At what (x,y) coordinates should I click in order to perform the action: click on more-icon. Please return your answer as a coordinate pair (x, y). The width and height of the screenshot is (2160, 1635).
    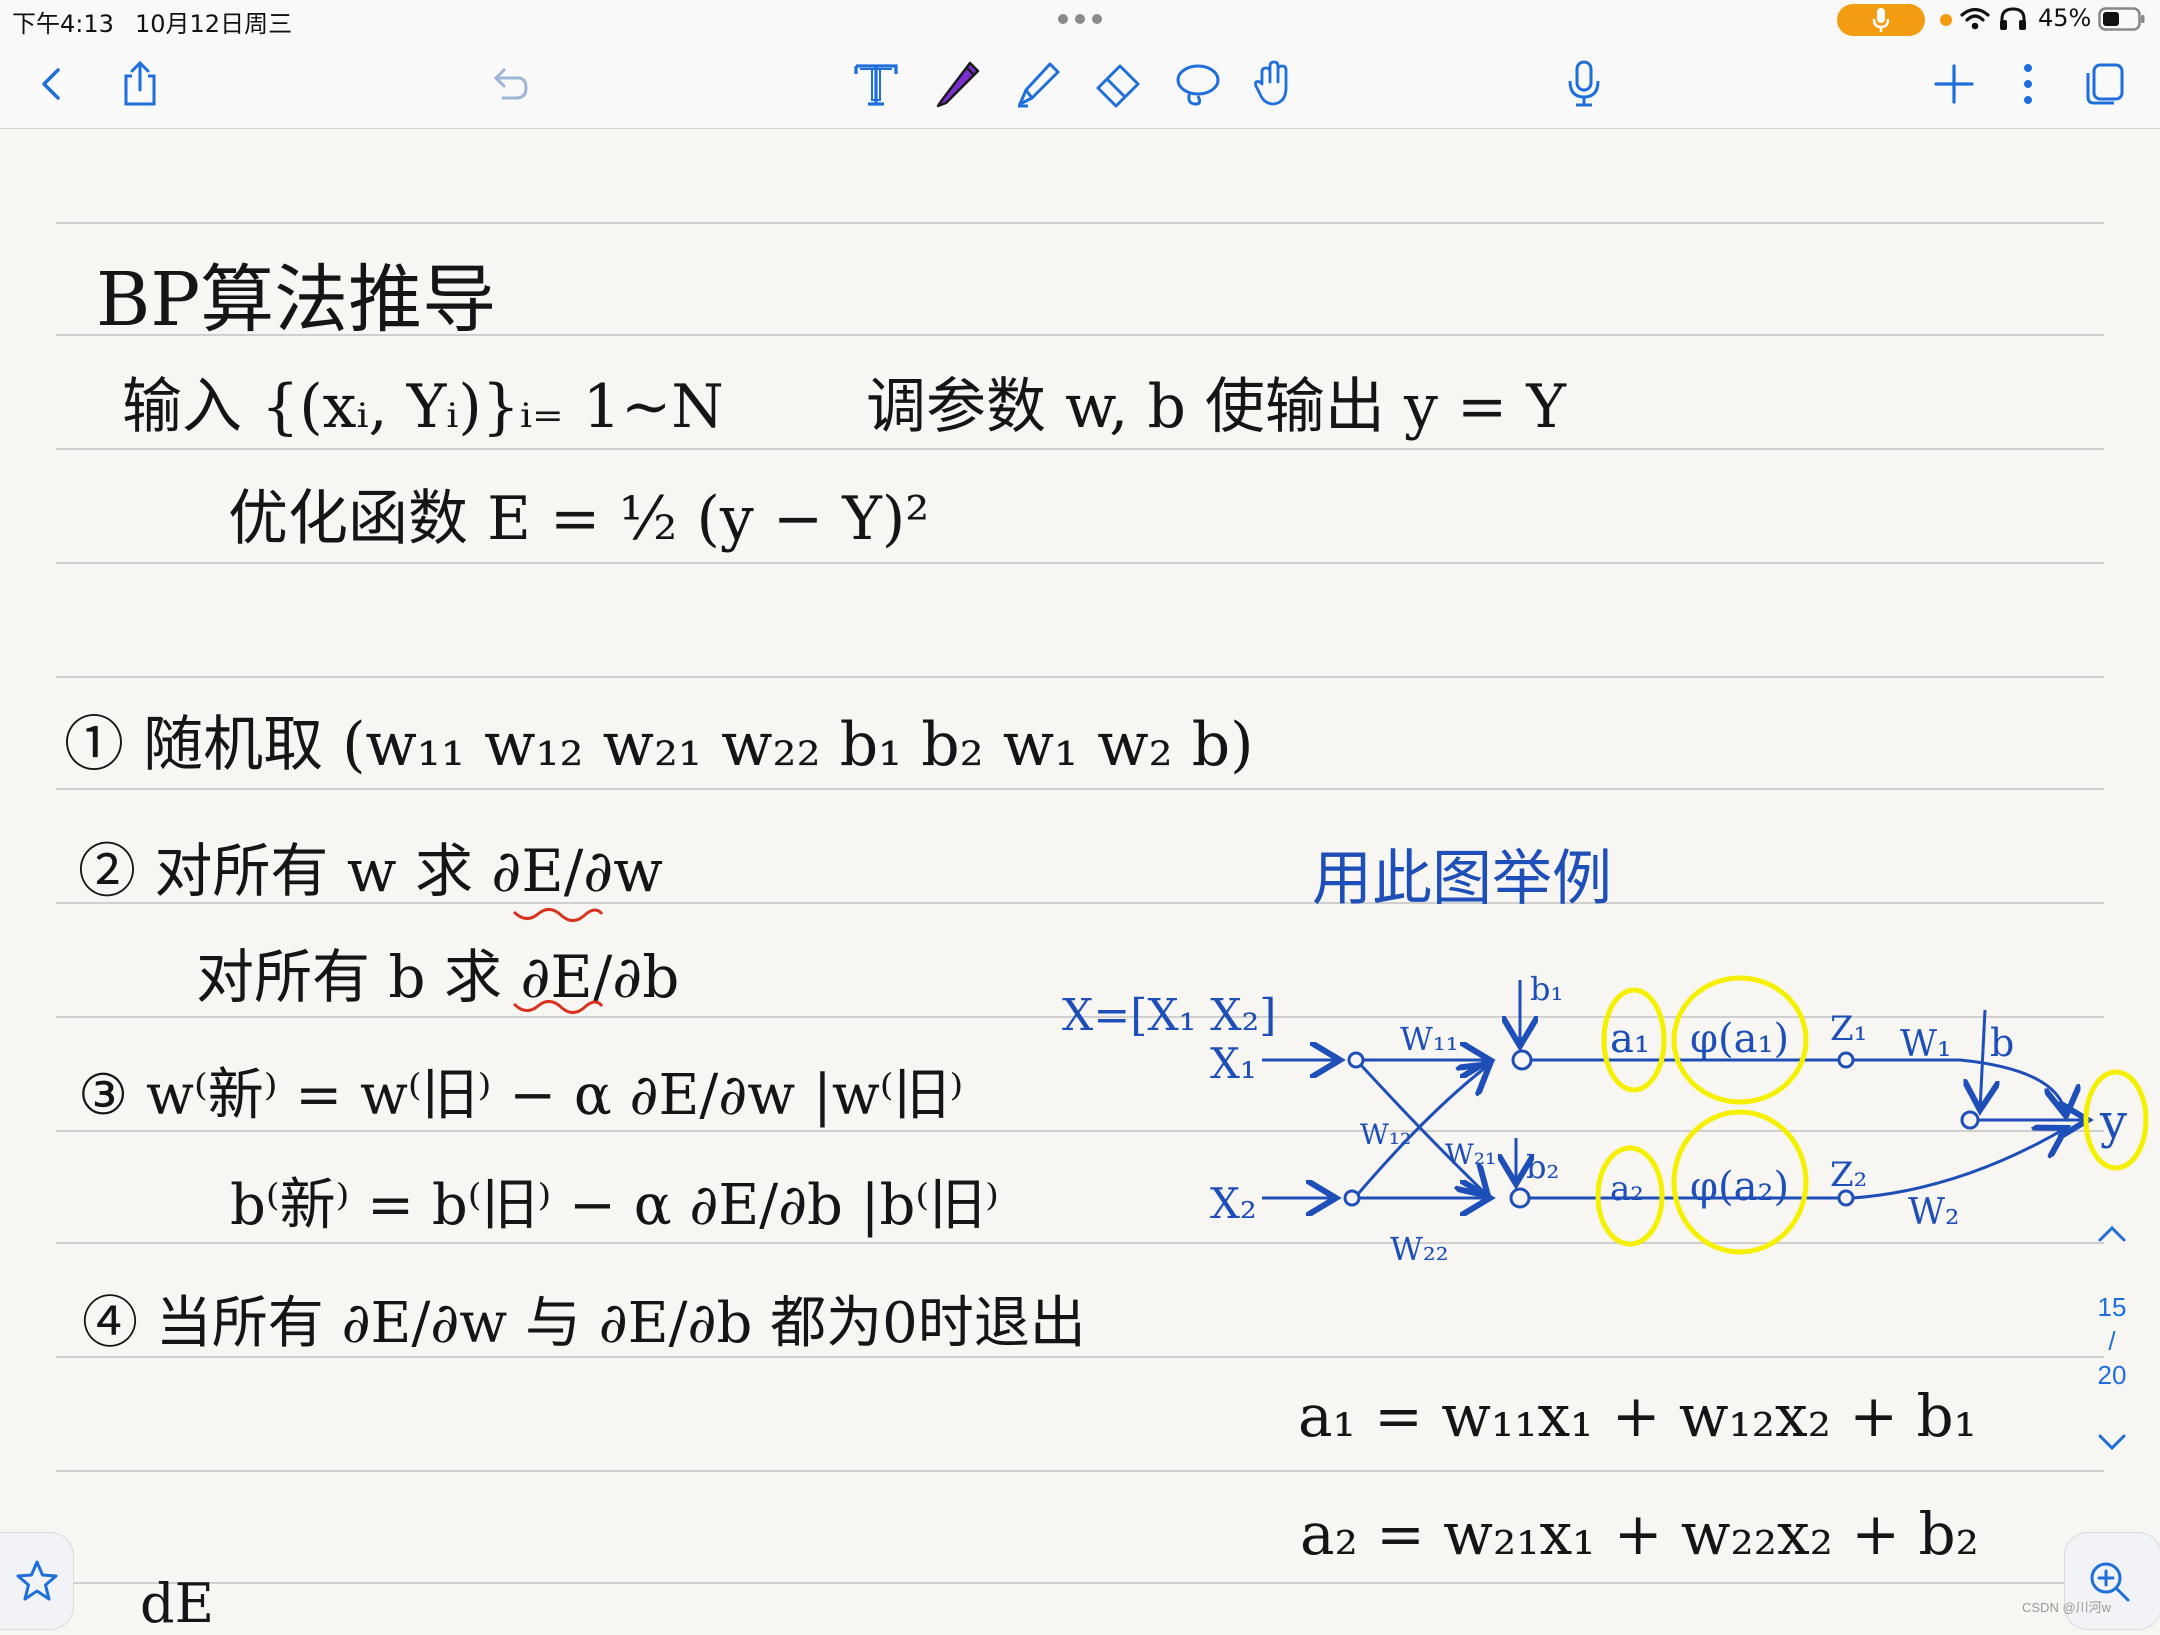
    Looking at the image, I should click on (2028, 84).